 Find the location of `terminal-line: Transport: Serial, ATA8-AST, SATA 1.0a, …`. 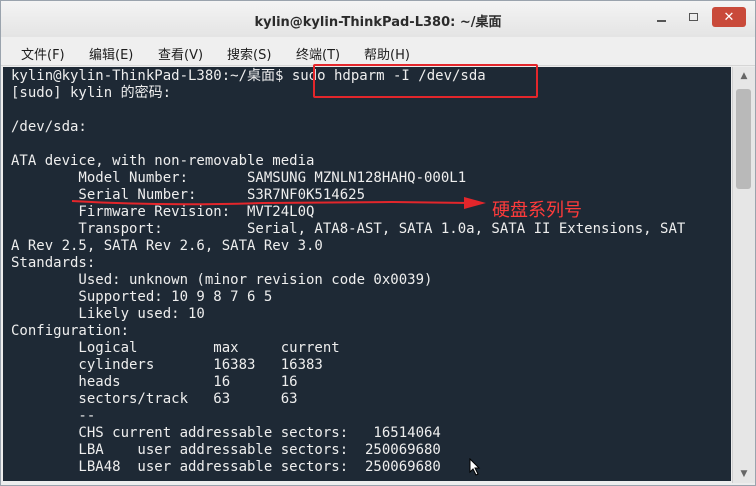

terminal-line: Transport: Serial, ATA8-AST, SATA 1.0a, … is located at coordinates (348, 229).